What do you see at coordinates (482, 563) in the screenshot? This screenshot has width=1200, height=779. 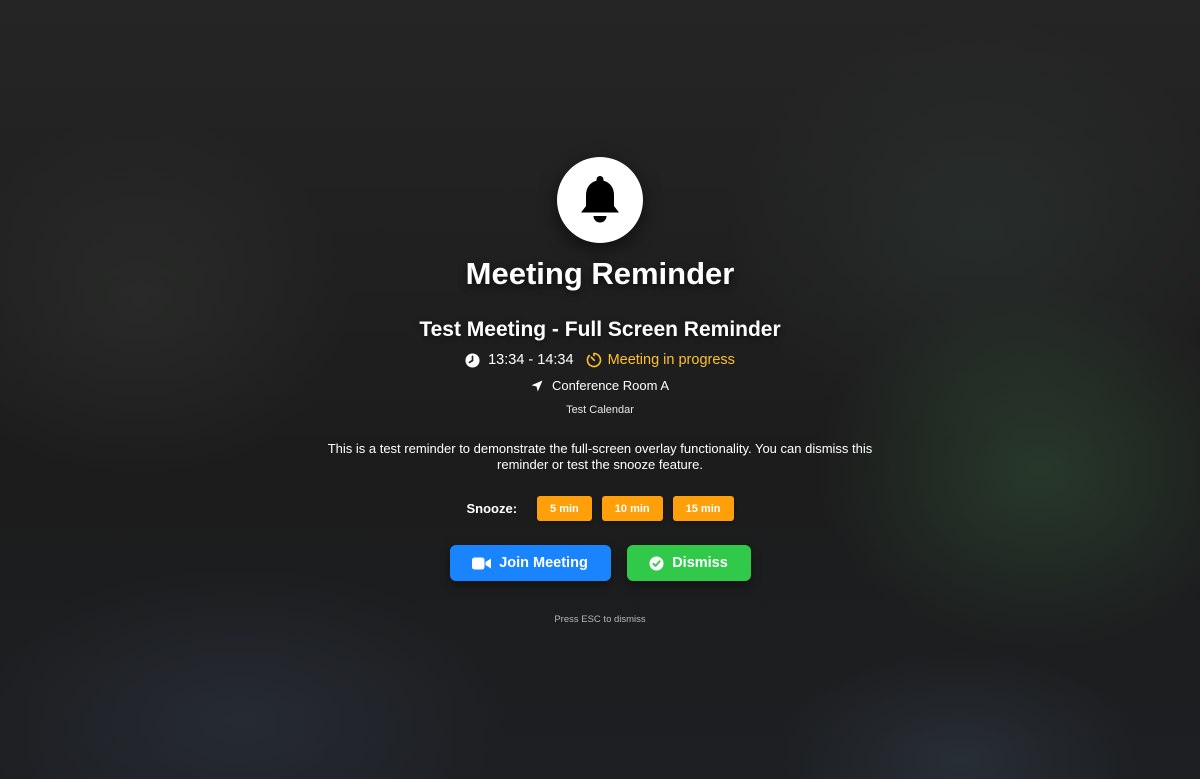 I see `video-camera-icon` at bounding box center [482, 563].